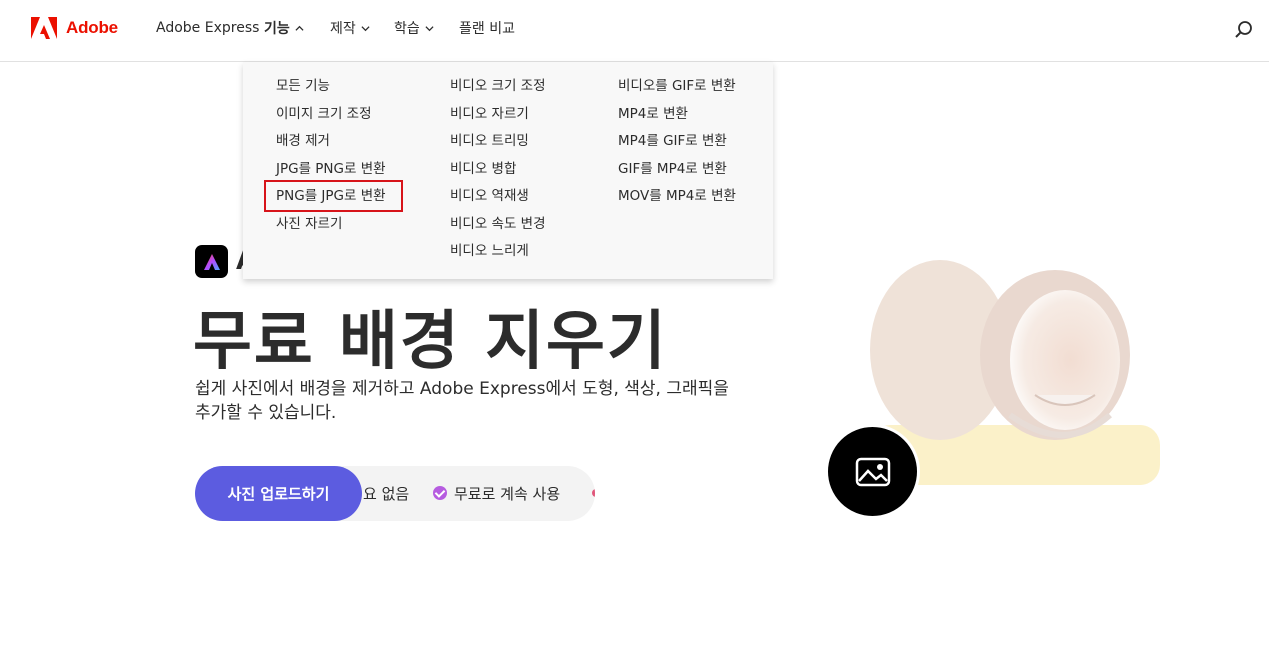  I want to click on nav-features: 기능, so click(284, 28).